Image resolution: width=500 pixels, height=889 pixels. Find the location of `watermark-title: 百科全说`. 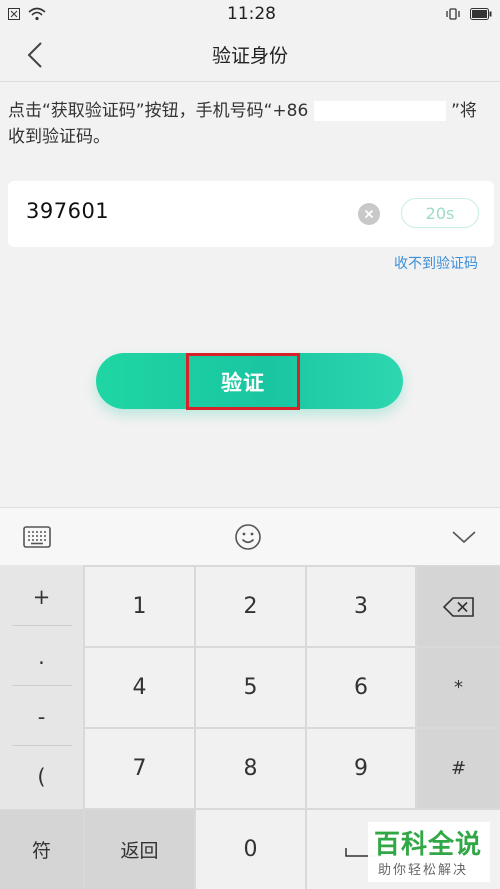

watermark-title: 百科全说 is located at coordinates (428, 845).